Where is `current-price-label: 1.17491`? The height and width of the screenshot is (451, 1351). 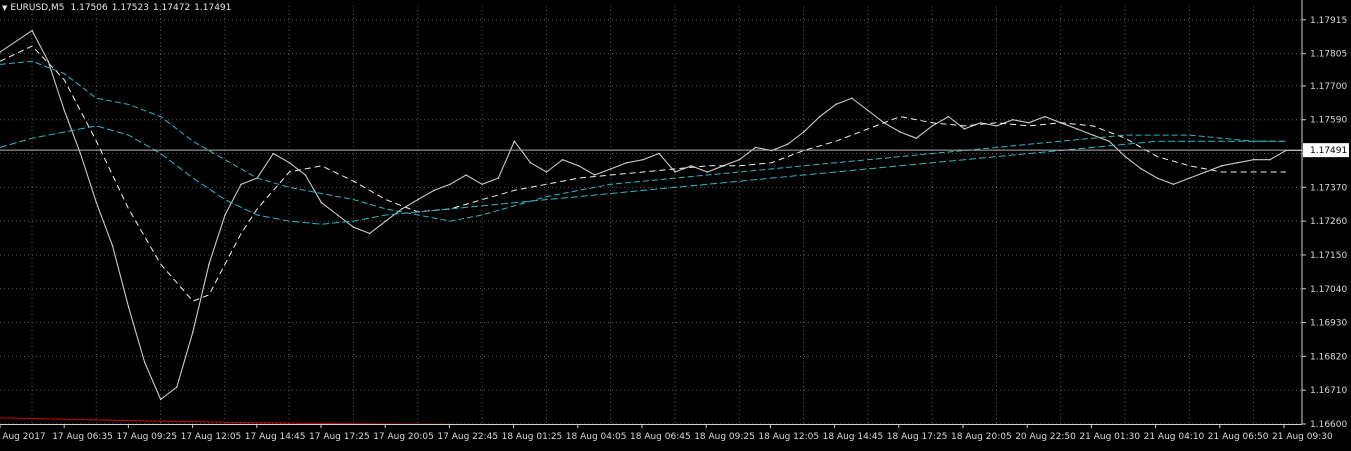 current-price-label: 1.17491 is located at coordinates (1328, 151).